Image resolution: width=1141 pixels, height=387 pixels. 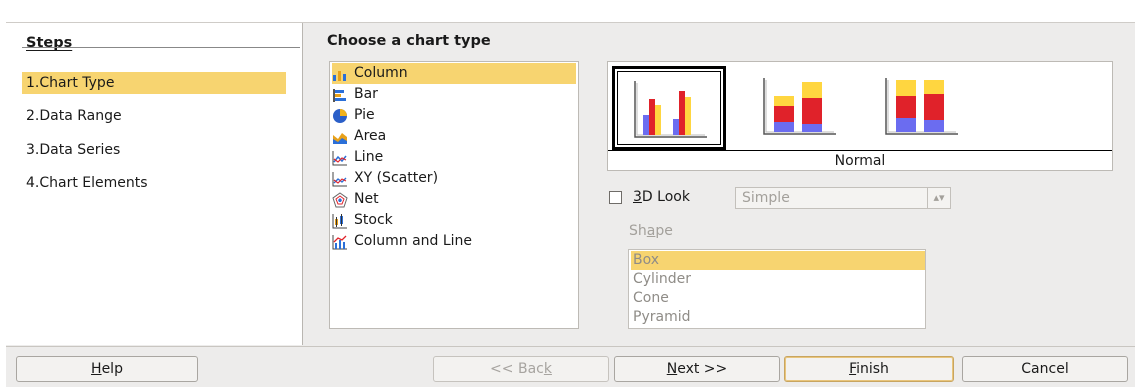 What do you see at coordinates (370, 136) in the screenshot?
I see `chart-type-label: Area` at bounding box center [370, 136].